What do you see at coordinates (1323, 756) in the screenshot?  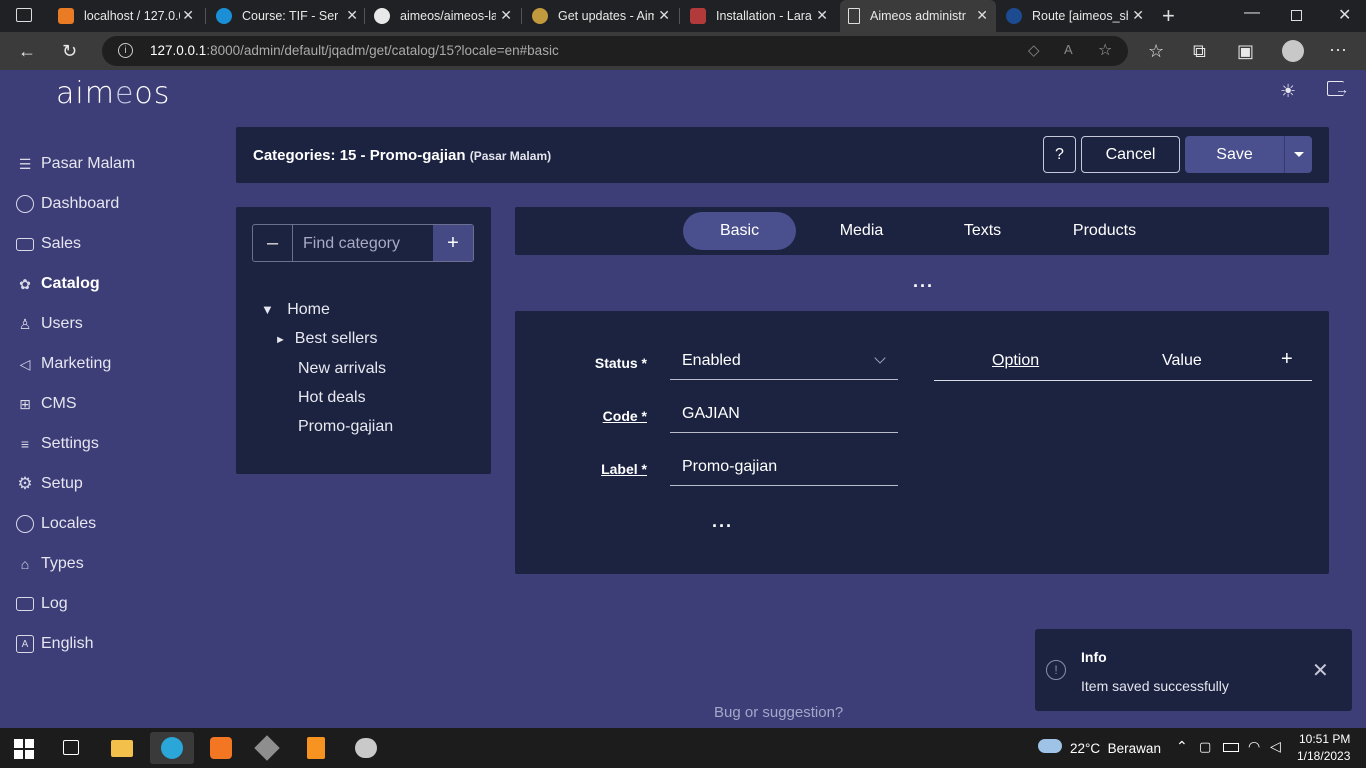 I see `clock-date: 1/18/2023` at bounding box center [1323, 756].